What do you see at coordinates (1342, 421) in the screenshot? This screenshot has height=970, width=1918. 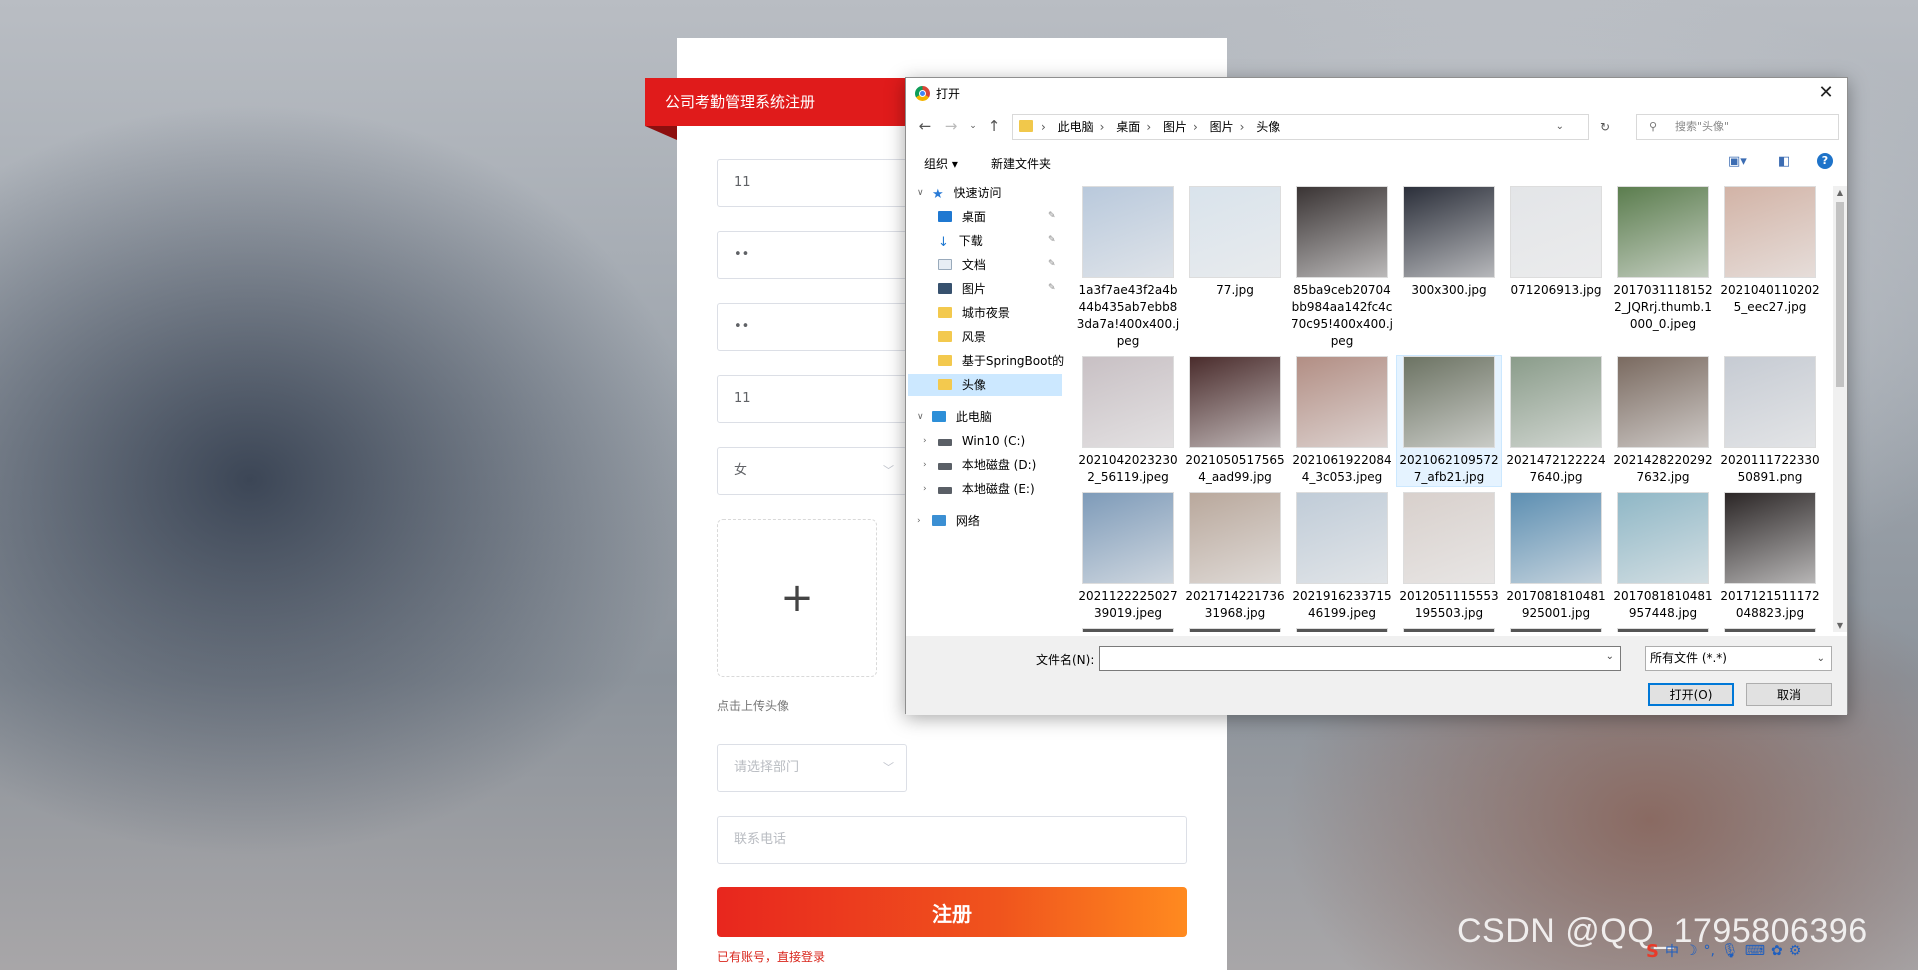 I see `file-thumbnail: 20210619220844_3c053.jpeg` at bounding box center [1342, 421].